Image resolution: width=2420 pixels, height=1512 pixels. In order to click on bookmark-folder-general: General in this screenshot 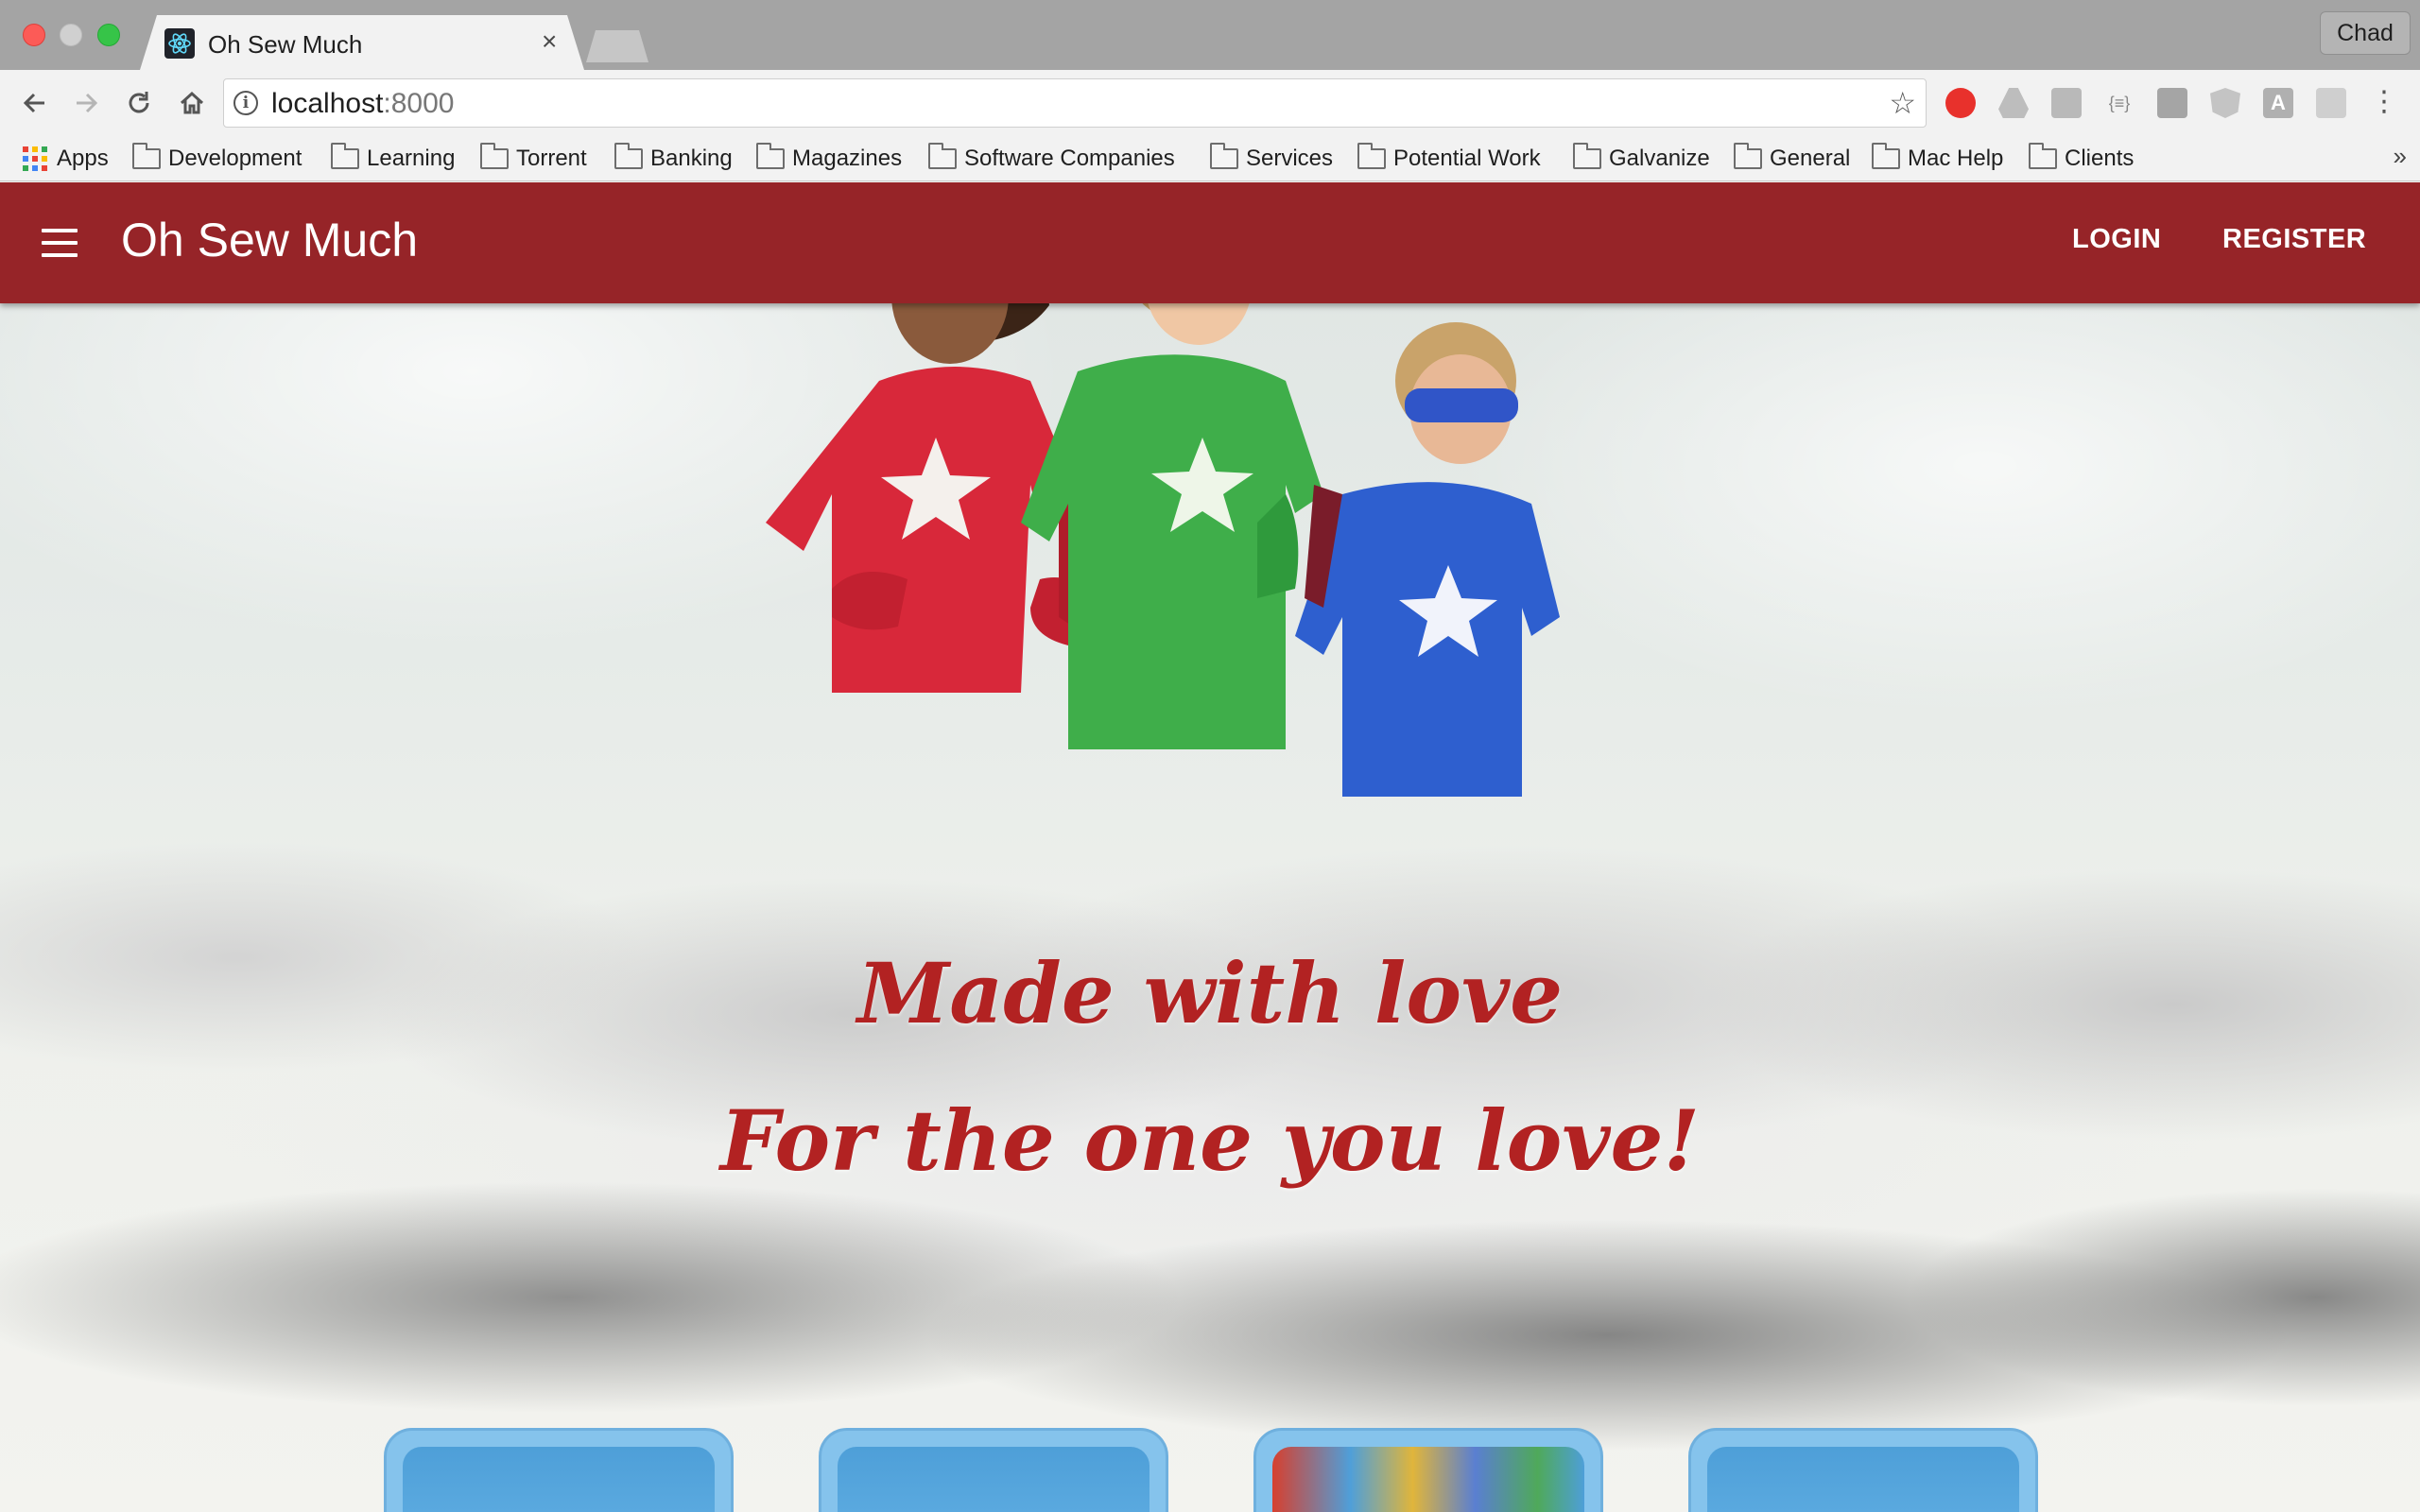, I will do `click(1792, 159)`.